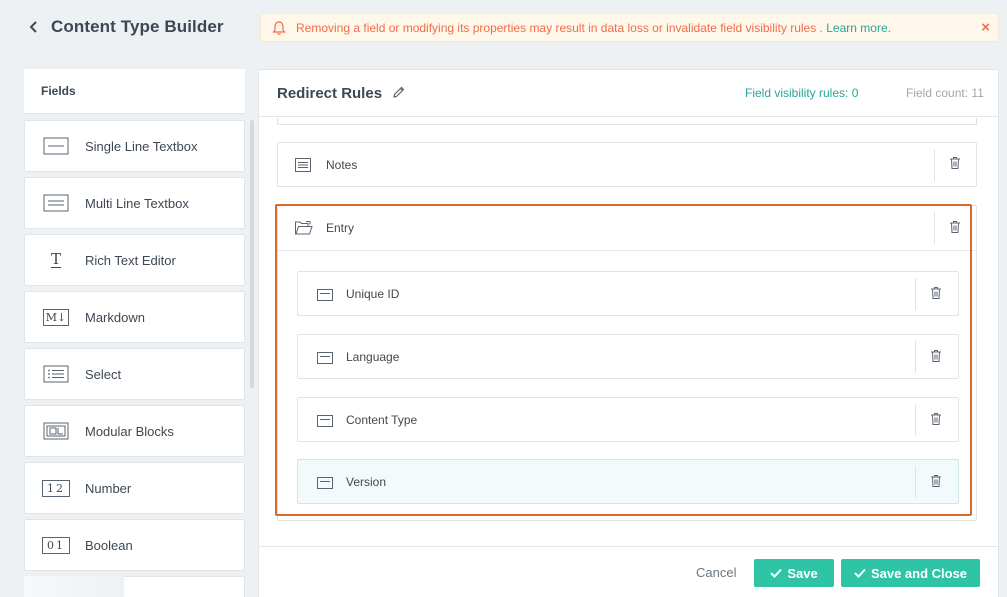 Image resolution: width=1007 pixels, height=597 pixels. I want to click on field-type-multi-line: Multi Line Textbox, so click(134, 203).